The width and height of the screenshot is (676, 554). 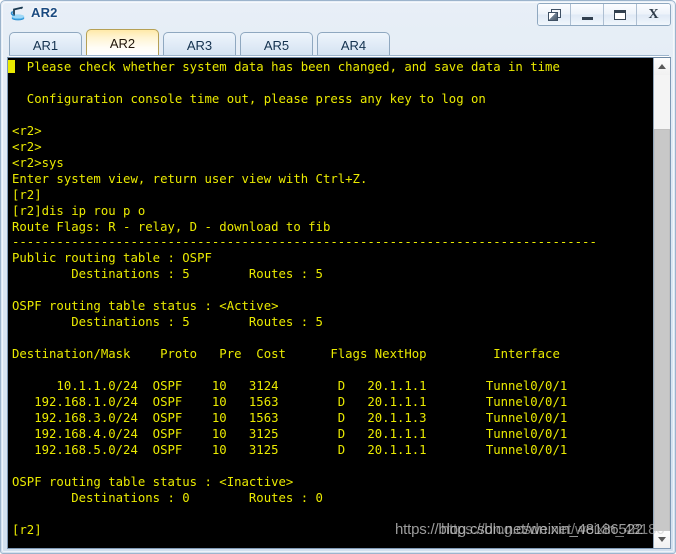 I want to click on window-controls: X, so click(x=604, y=14).